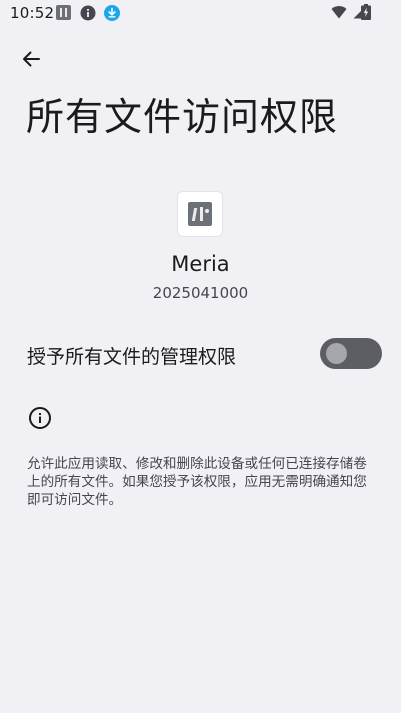 This screenshot has height=713, width=401. I want to click on arrow-left-icon, so click(31, 59).